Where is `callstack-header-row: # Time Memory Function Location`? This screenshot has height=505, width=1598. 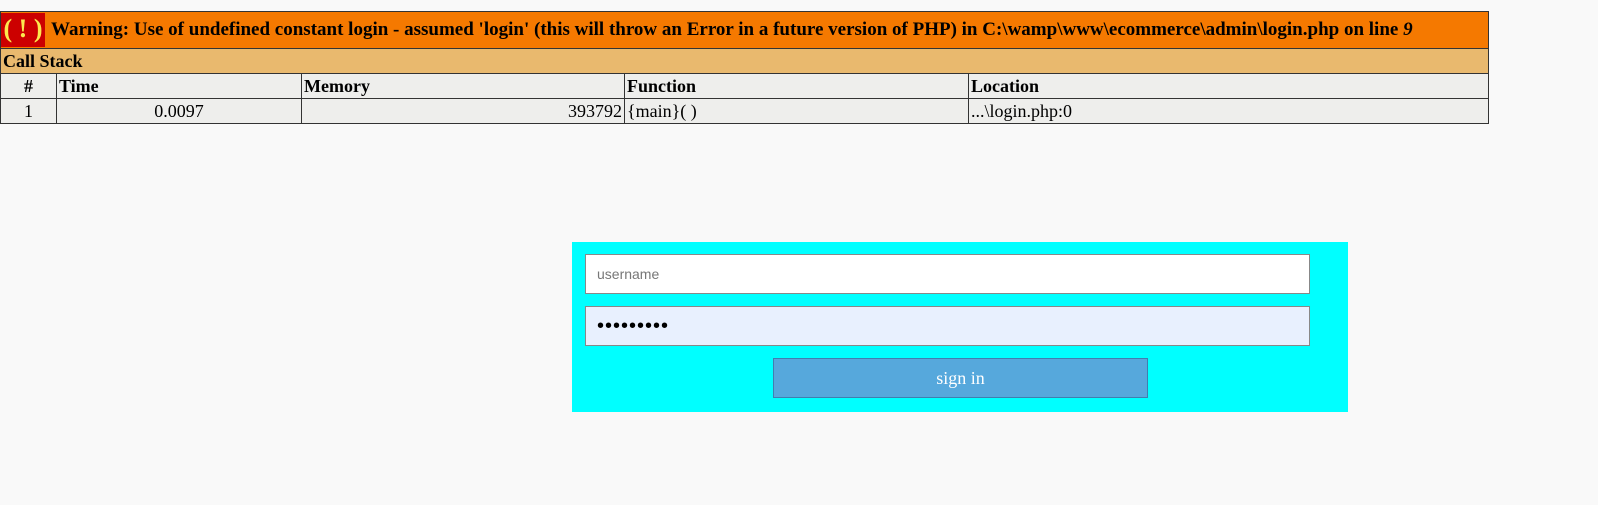
callstack-header-row: # Time Memory Function Location is located at coordinates (744, 86).